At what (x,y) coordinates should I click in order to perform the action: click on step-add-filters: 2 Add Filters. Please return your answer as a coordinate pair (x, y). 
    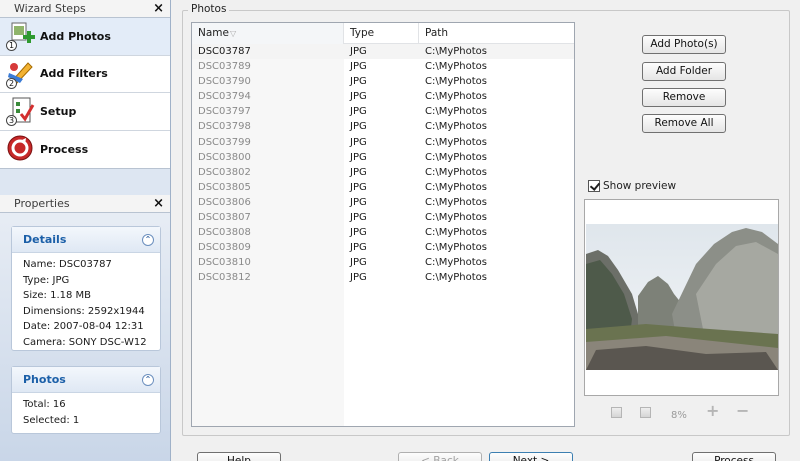
    Looking at the image, I should click on (85, 74).